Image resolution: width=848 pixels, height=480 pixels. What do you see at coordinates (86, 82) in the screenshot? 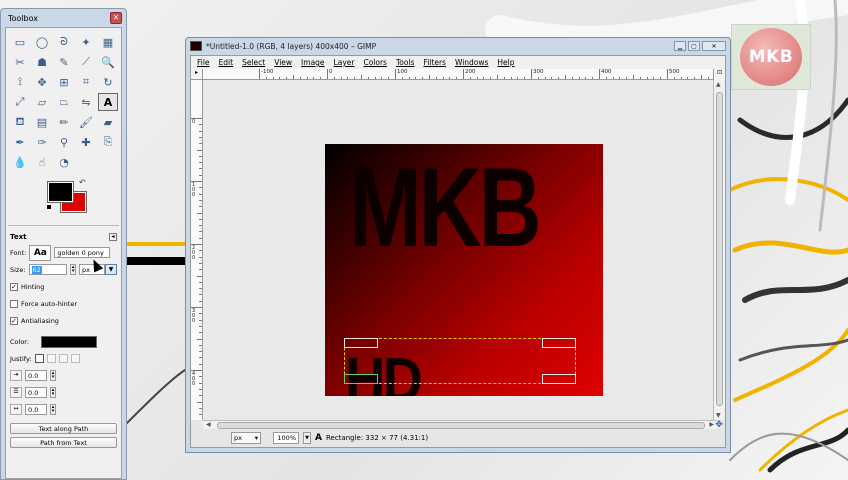
I see `crop-icon: ⌗` at bounding box center [86, 82].